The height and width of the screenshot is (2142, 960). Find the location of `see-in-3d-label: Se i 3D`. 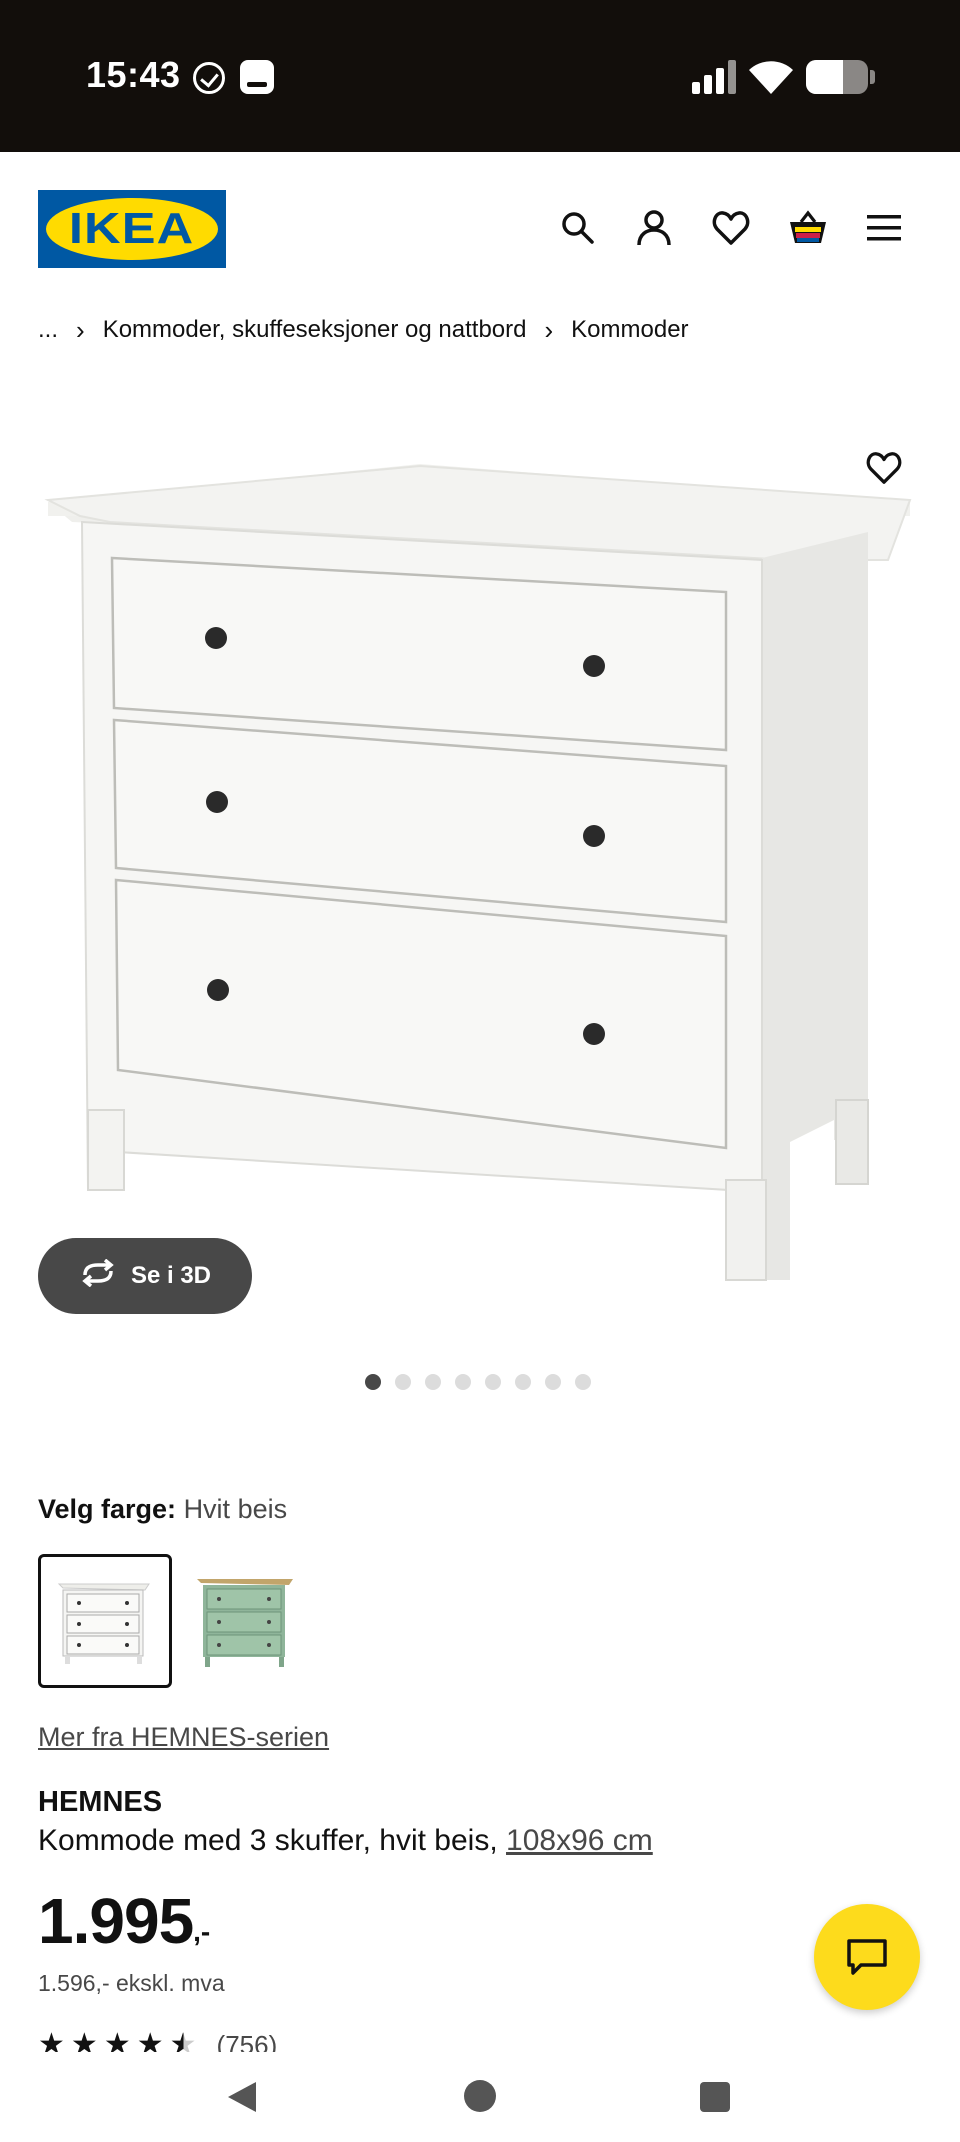

see-in-3d-label: Se i 3D is located at coordinates (171, 1275).